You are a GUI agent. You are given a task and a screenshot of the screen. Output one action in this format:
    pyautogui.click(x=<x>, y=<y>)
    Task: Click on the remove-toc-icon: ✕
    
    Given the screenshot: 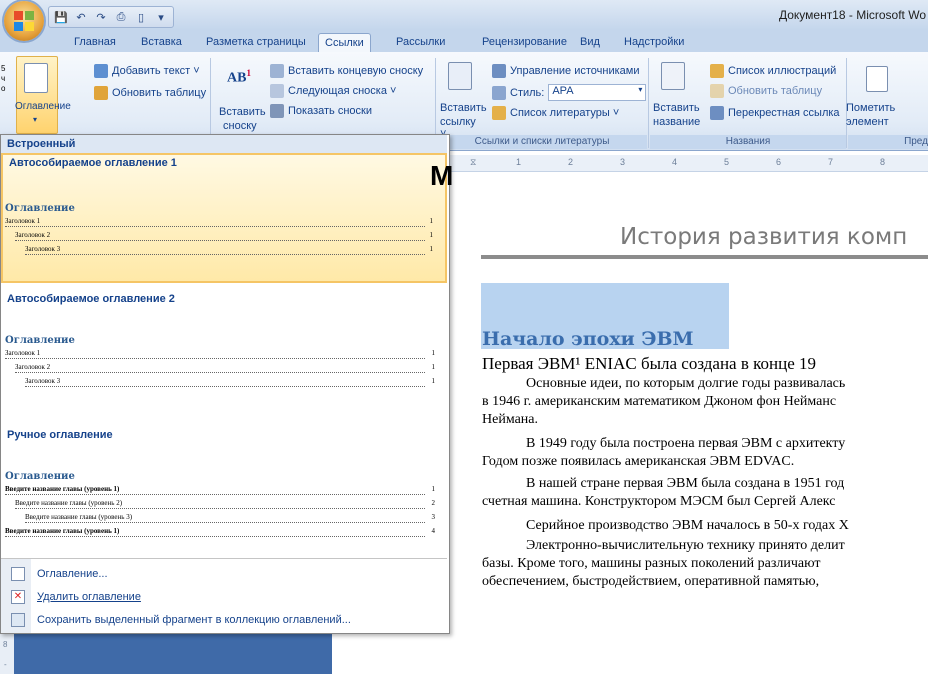 What is the action you would take?
    pyautogui.click(x=18, y=597)
    